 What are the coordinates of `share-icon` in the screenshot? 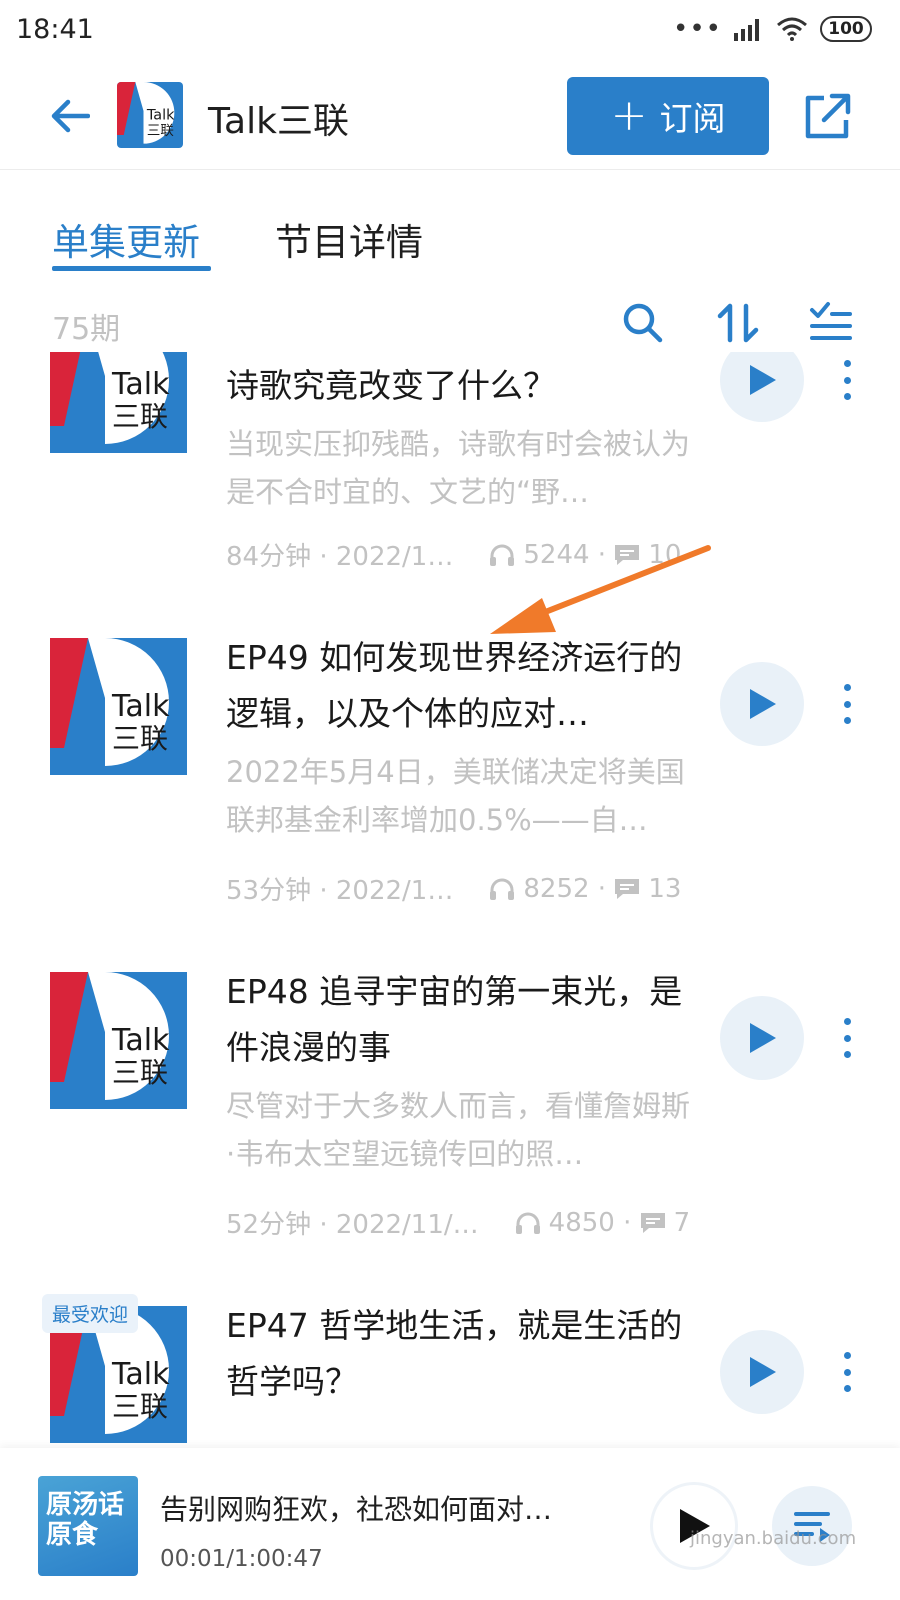 It's located at (828, 116).